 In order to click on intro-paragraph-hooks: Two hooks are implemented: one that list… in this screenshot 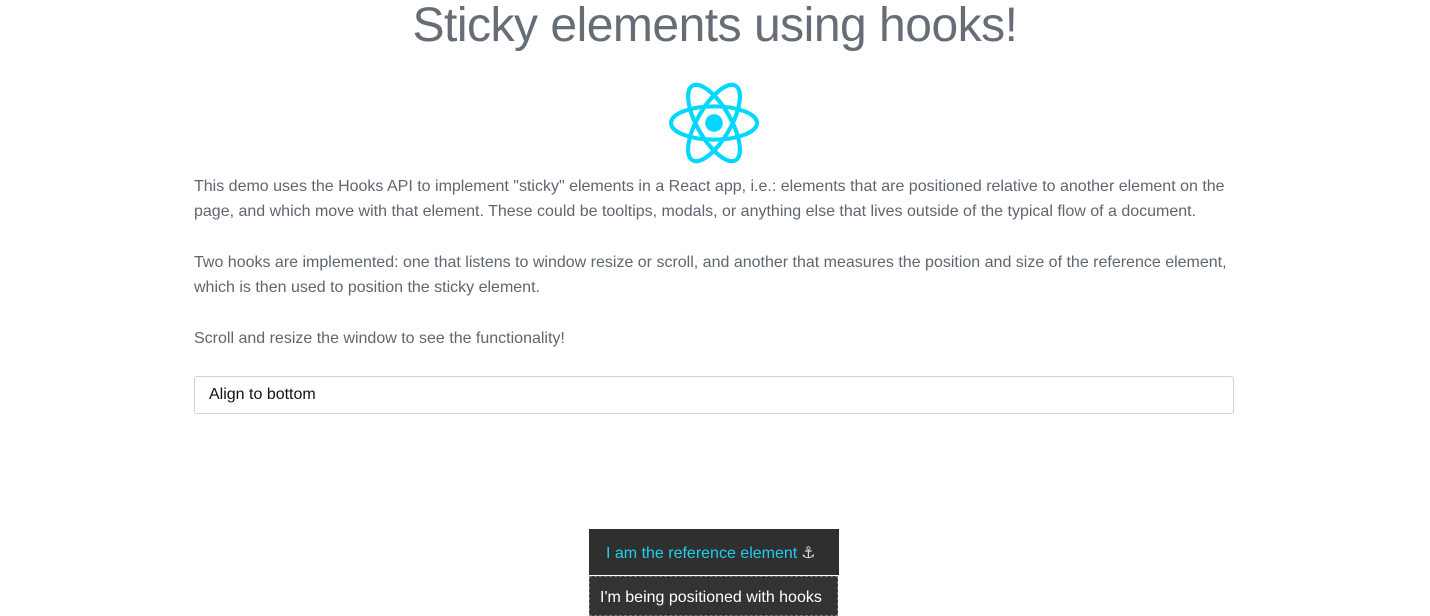, I will do `click(710, 275)`.